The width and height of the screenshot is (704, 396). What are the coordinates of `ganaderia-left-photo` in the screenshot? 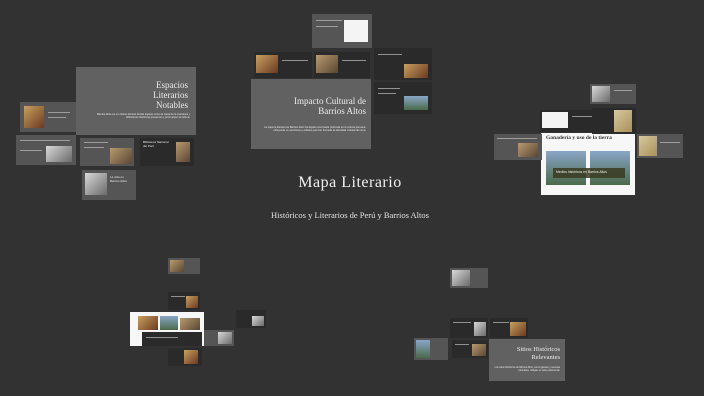 It's located at (528, 150).